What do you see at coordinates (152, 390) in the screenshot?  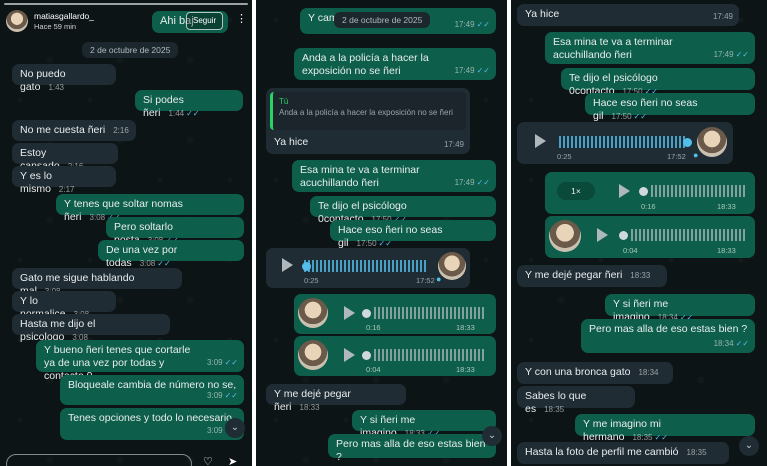 I see `message-outgoing: Bloqueale cambia de número no se, 3:09 ✓✓` at bounding box center [152, 390].